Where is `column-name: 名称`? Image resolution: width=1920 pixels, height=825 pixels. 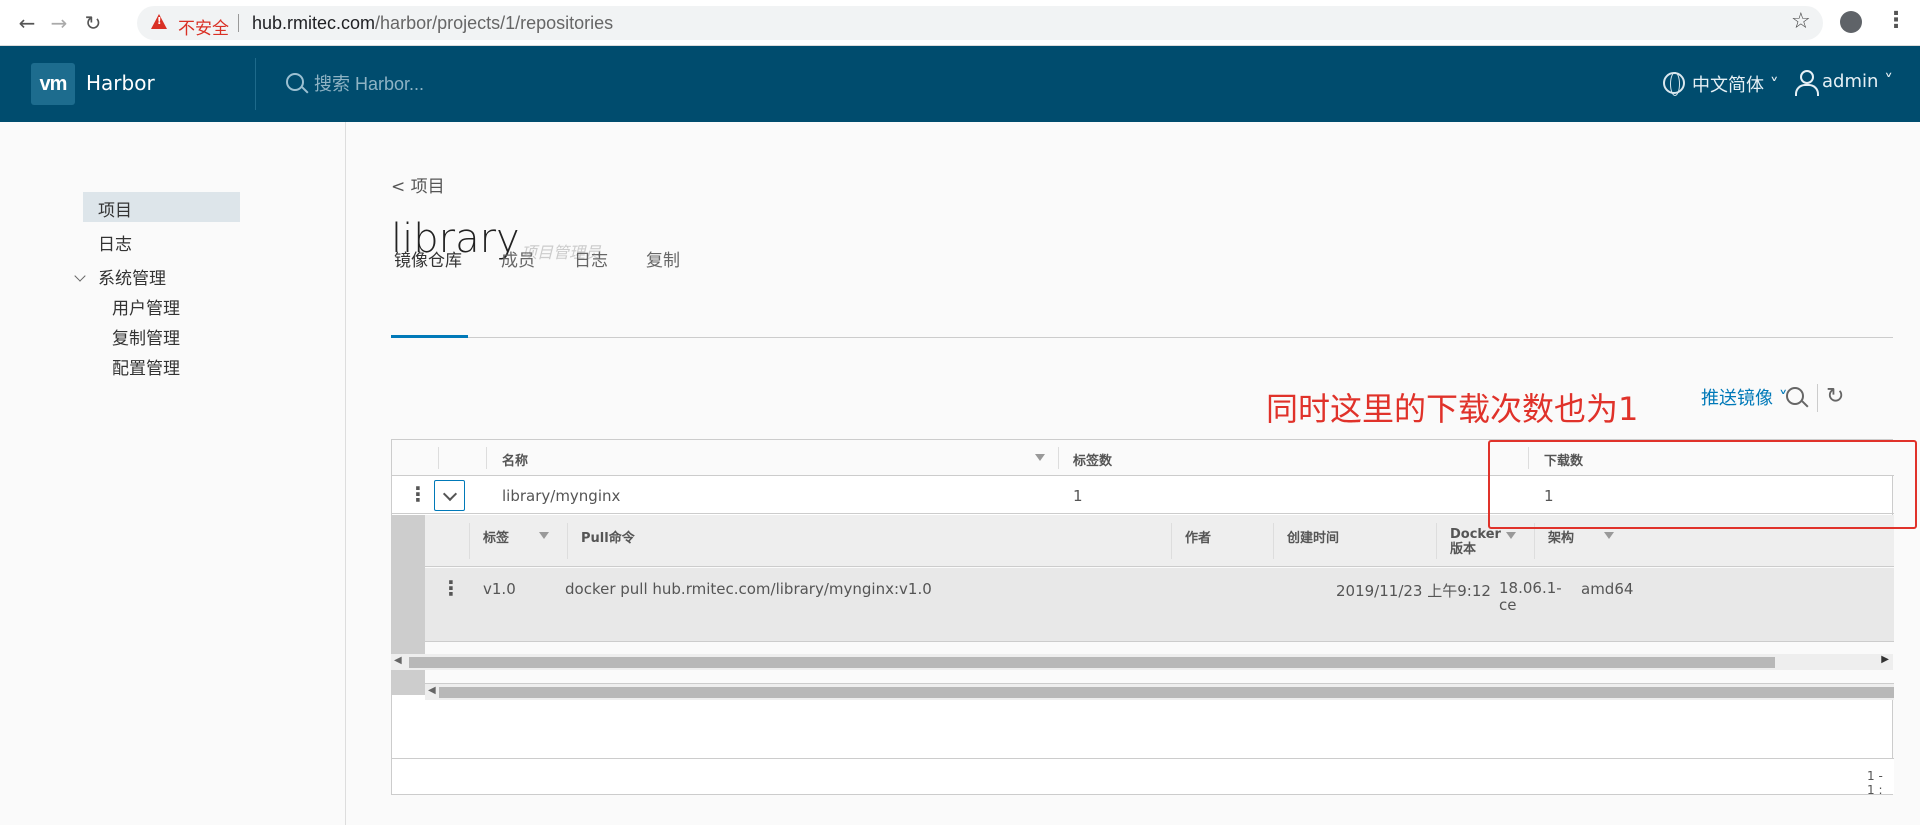
column-name: 名称 is located at coordinates (515, 459).